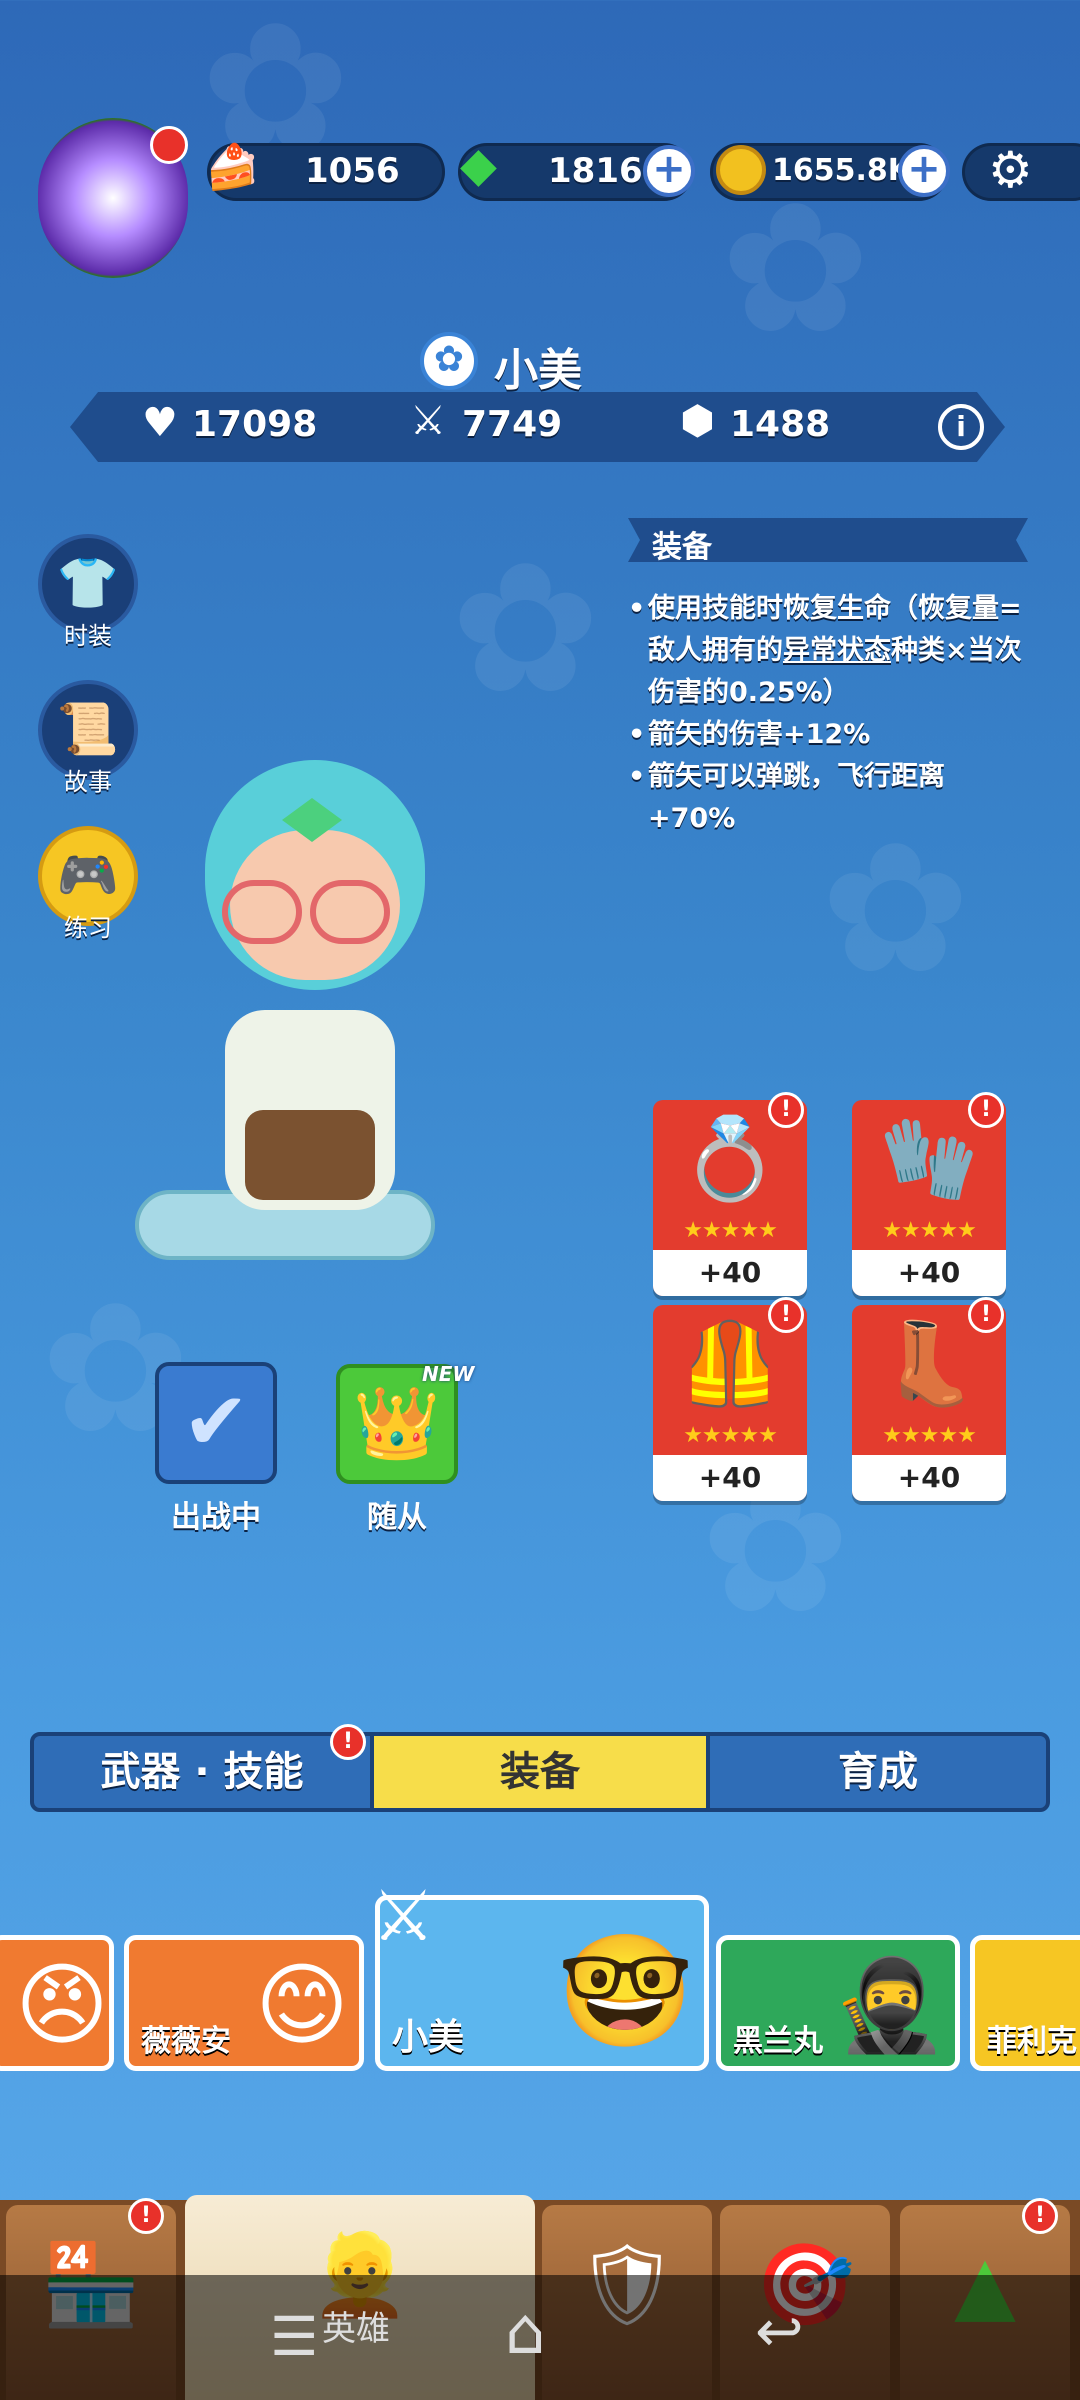 The image size is (1080, 2400). I want to click on nav-heroes-label: 英雄, so click(356, 2329).